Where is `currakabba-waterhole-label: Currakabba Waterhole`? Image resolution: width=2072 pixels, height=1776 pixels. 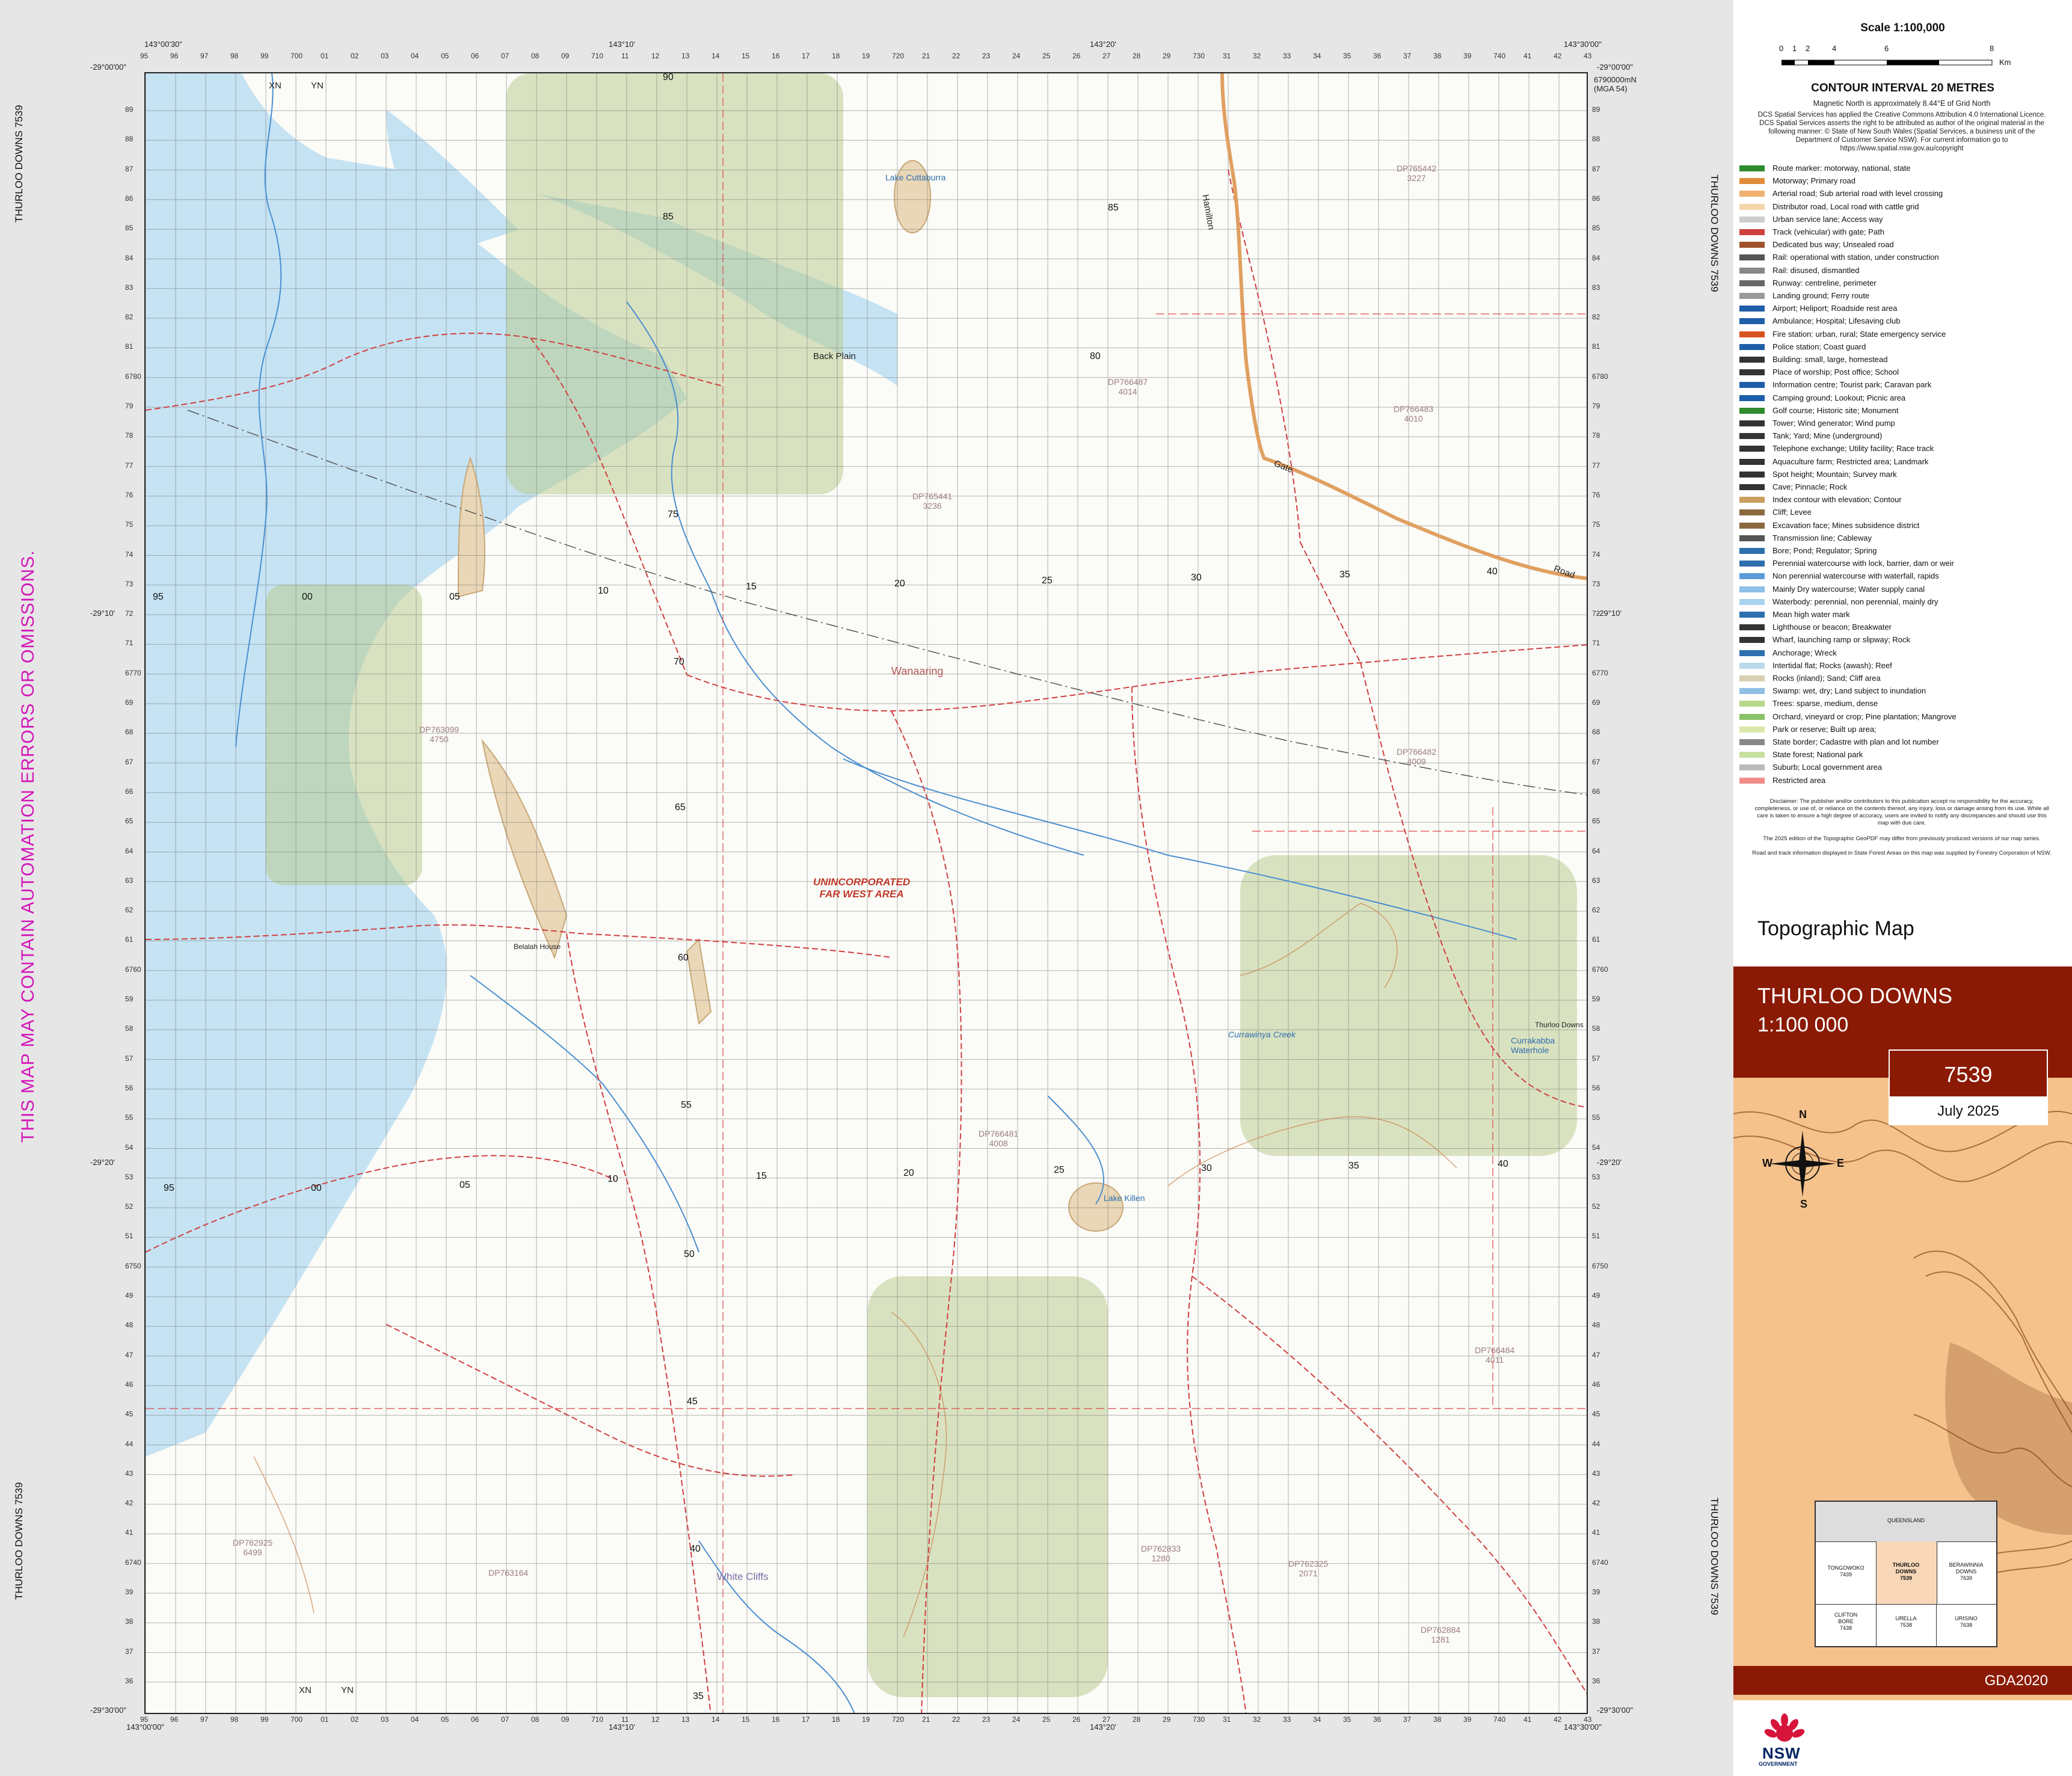
currakabba-waterhole-label: Currakabba Waterhole is located at coordinates (1549, 1045).